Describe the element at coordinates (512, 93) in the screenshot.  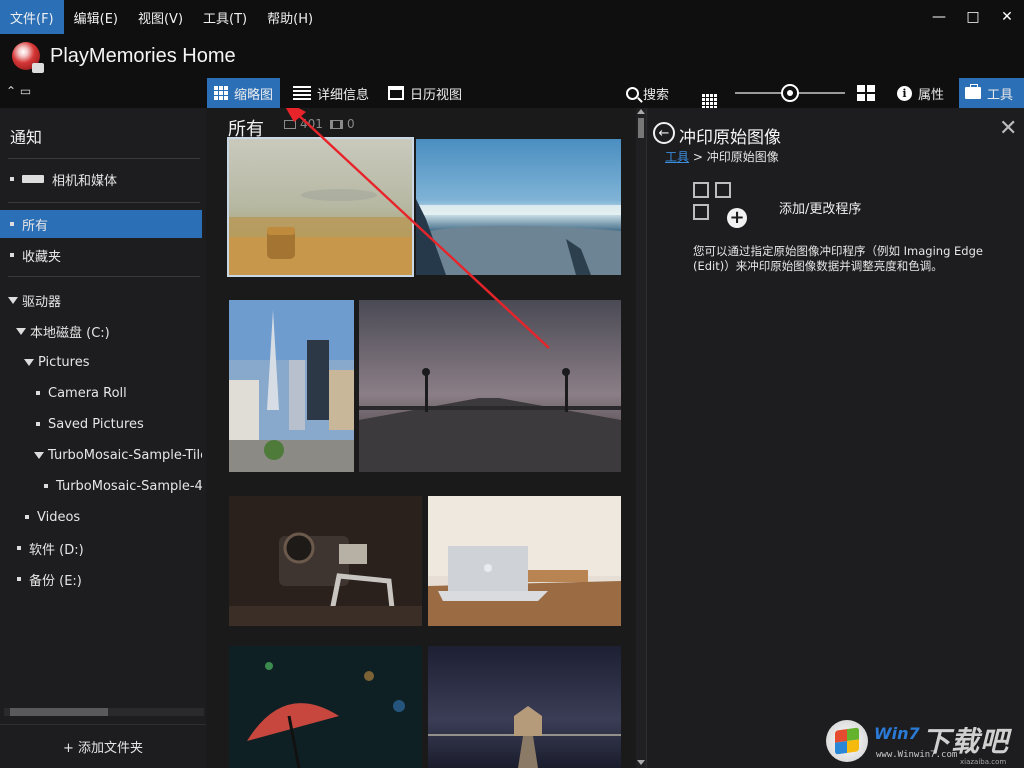
I see `toolbar: ⌃ ▭ 缩略图 详细信息 日历视图 搜索 i 属性 工具` at that location.